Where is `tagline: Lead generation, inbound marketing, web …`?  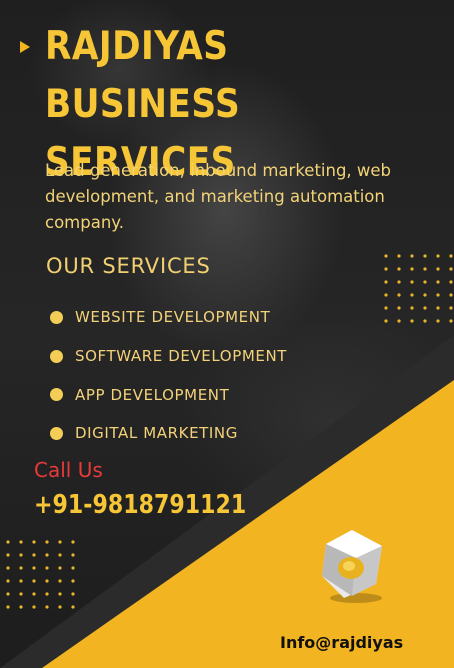
tagline: Lead generation, inbound marketing, web … is located at coordinates (218, 196).